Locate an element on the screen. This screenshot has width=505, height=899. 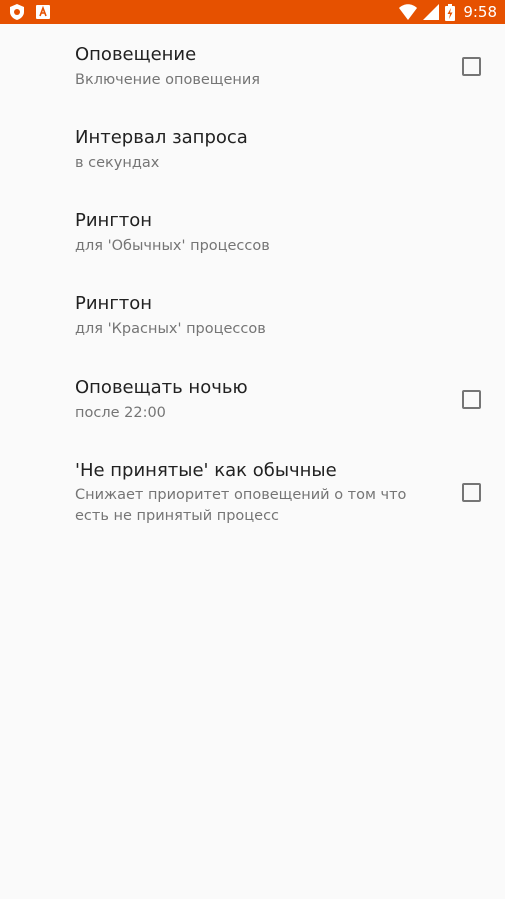
pref-summary: после 22:00 is located at coordinates (120, 413).